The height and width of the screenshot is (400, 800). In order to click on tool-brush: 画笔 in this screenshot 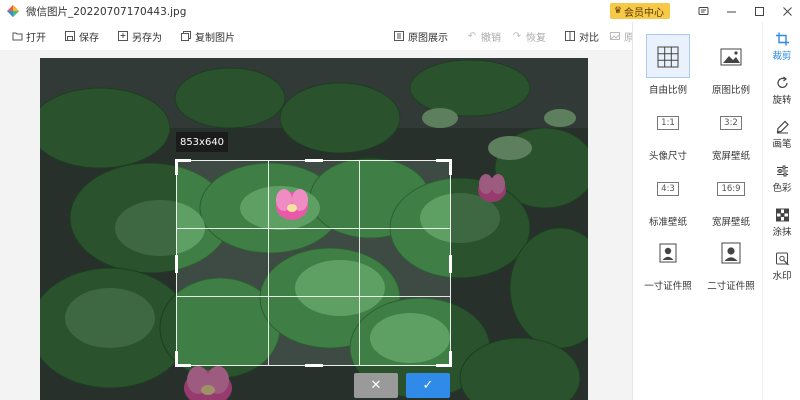, I will do `click(781, 135)`.